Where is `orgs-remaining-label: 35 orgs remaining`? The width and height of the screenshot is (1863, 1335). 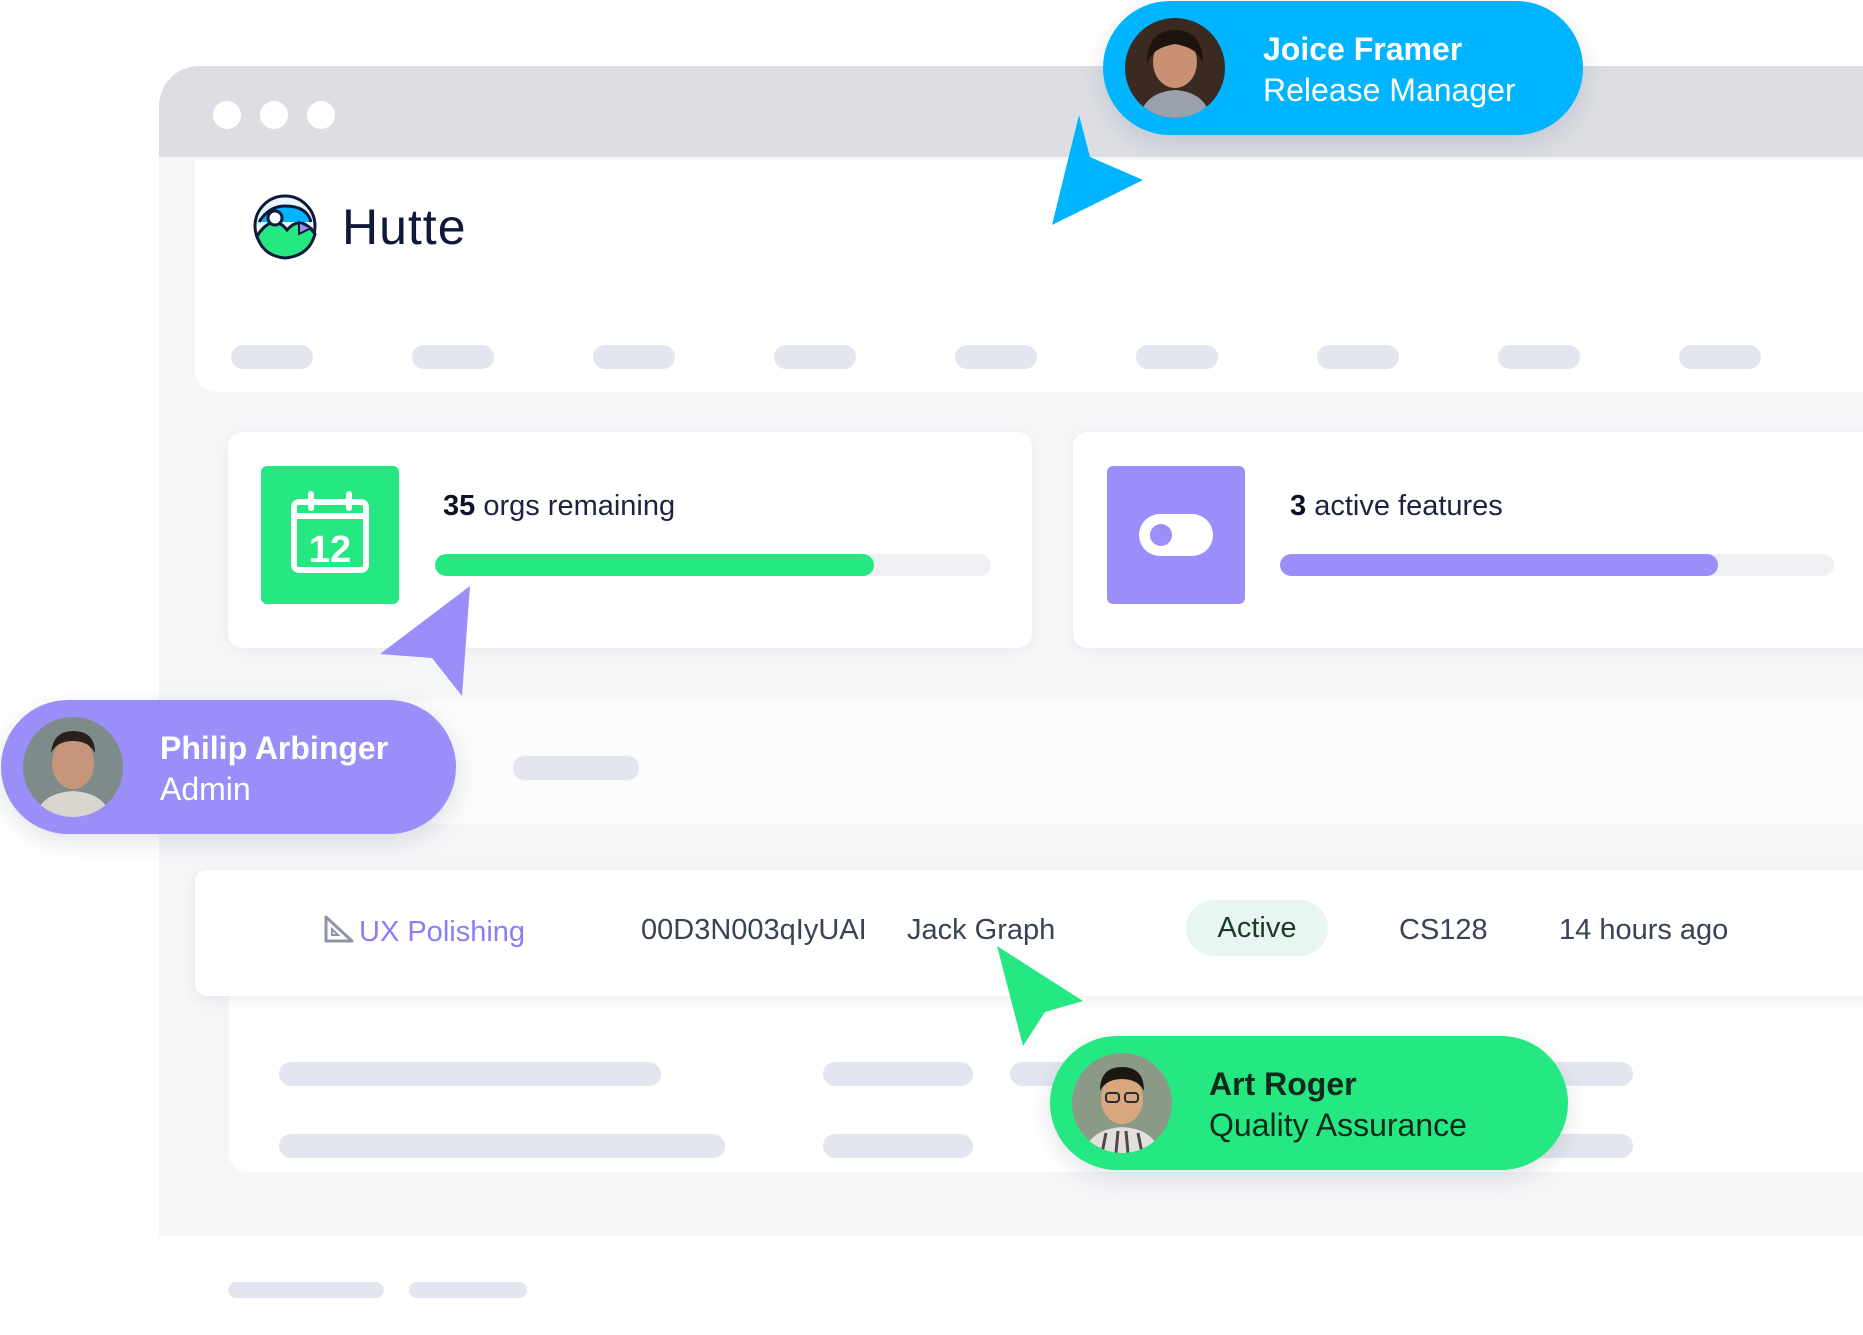 orgs-remaining-label: 35 orgs remaining is located at coordinates (559, 506).